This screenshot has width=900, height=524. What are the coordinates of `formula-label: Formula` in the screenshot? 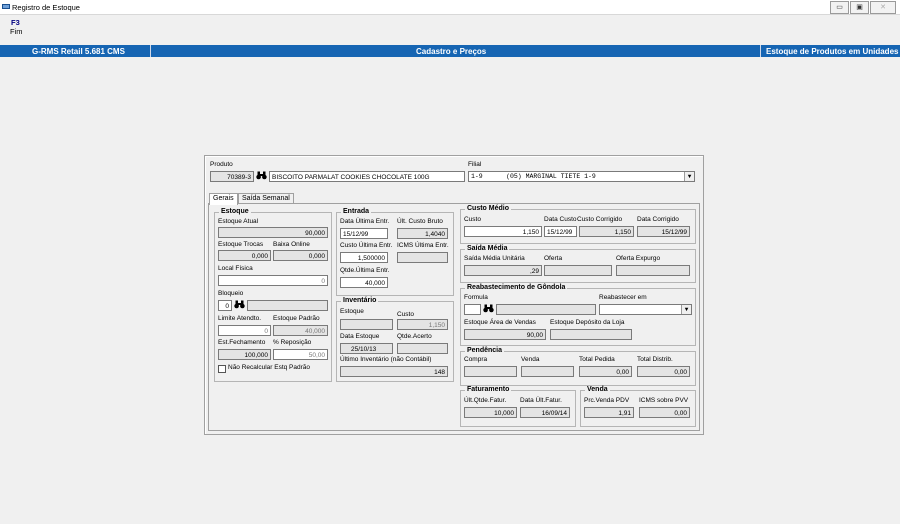 It's located at (476, 297).